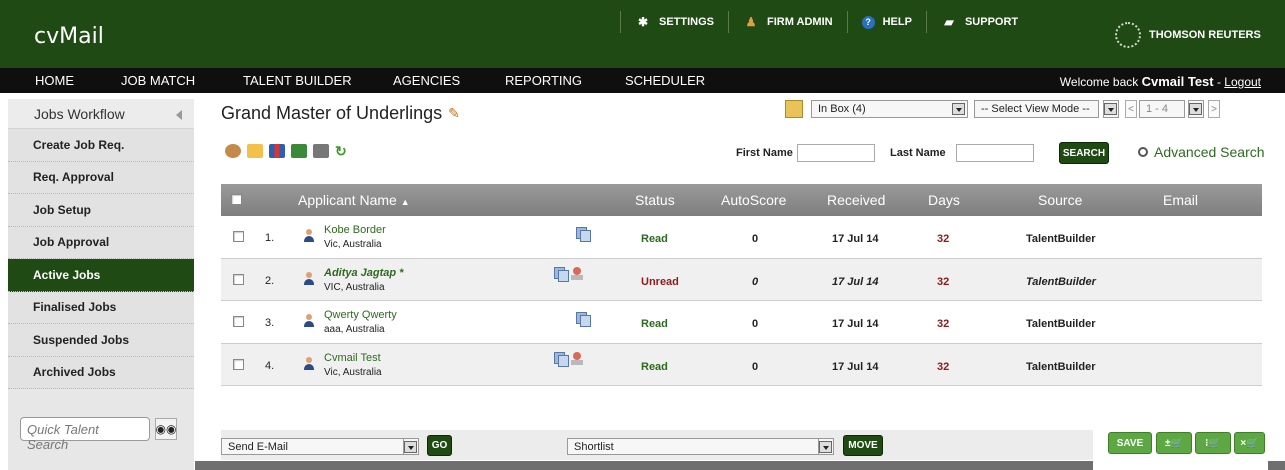 This screenshot has width=1285, height=470. Describe the element at coordinates (1128, 35) in the screenshot. I see `reuters-dots-icon` at that location.